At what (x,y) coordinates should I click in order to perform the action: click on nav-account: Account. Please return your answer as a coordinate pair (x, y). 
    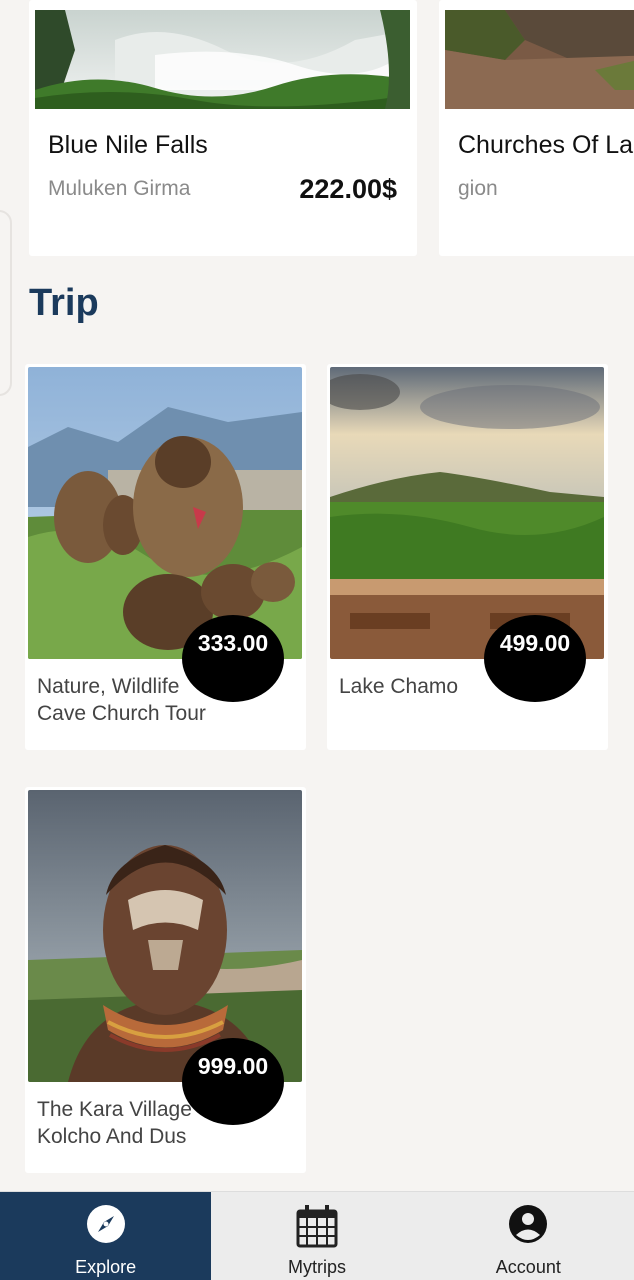
    Looking at the image, I should click on (528, 1236).